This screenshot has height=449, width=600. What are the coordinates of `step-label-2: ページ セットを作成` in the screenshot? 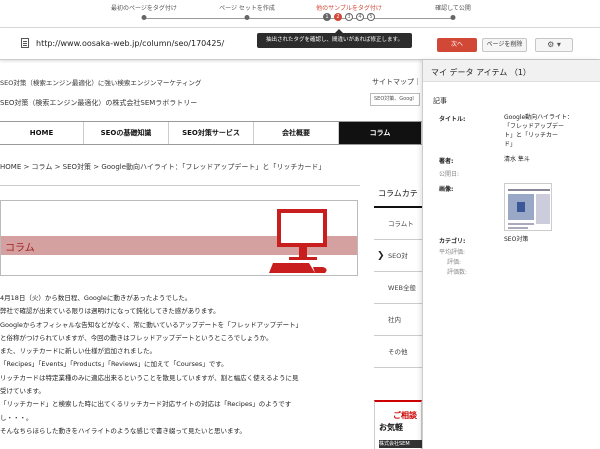 It's located at (247, 7).